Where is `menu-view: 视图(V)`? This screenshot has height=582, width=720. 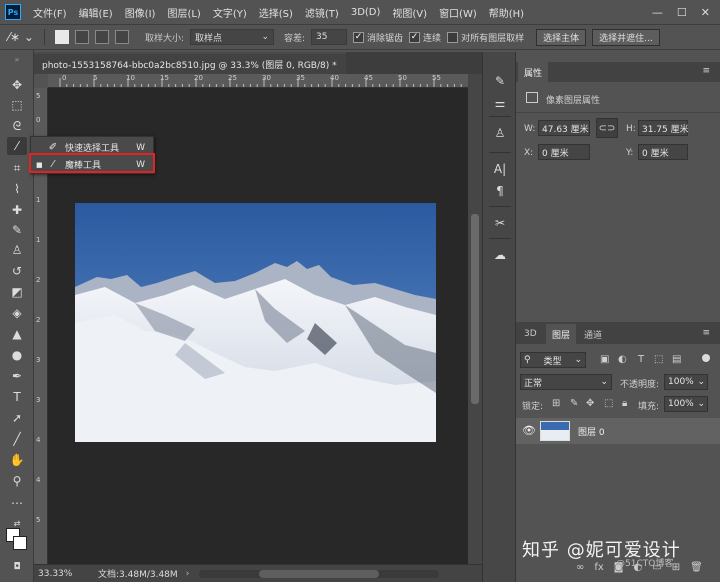 menu-view: 视图(V) is located at coordinates (409, 12).